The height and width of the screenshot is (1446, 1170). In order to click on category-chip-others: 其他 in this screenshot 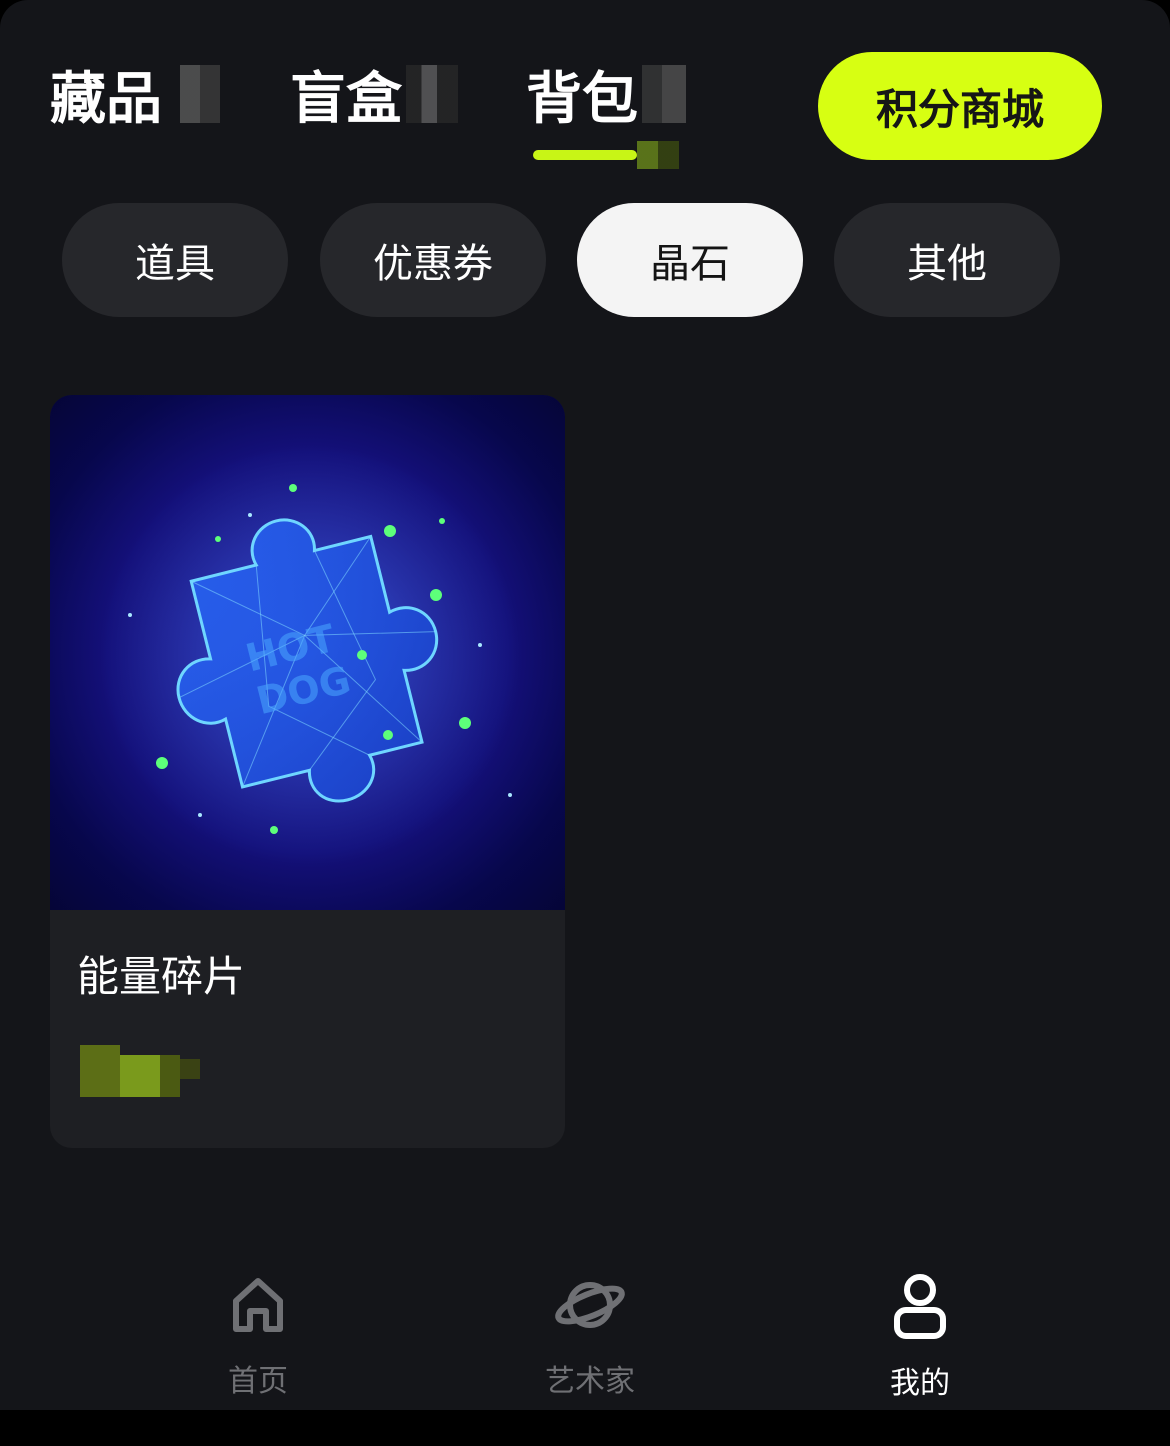, I will do `click(947, 260)`.